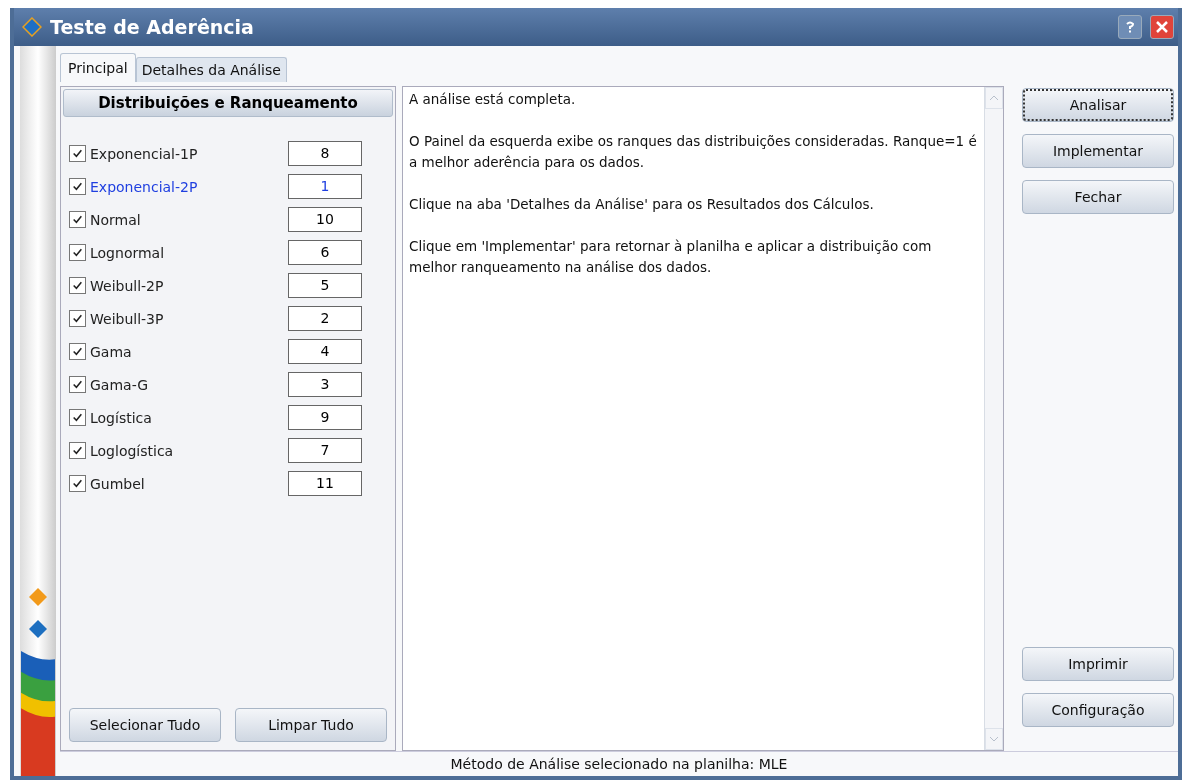 This screenshot has width=1184, height=783. Describe the element at coordinates (32, 27) in the screenshot. I see `app-logo-icon` at that location.